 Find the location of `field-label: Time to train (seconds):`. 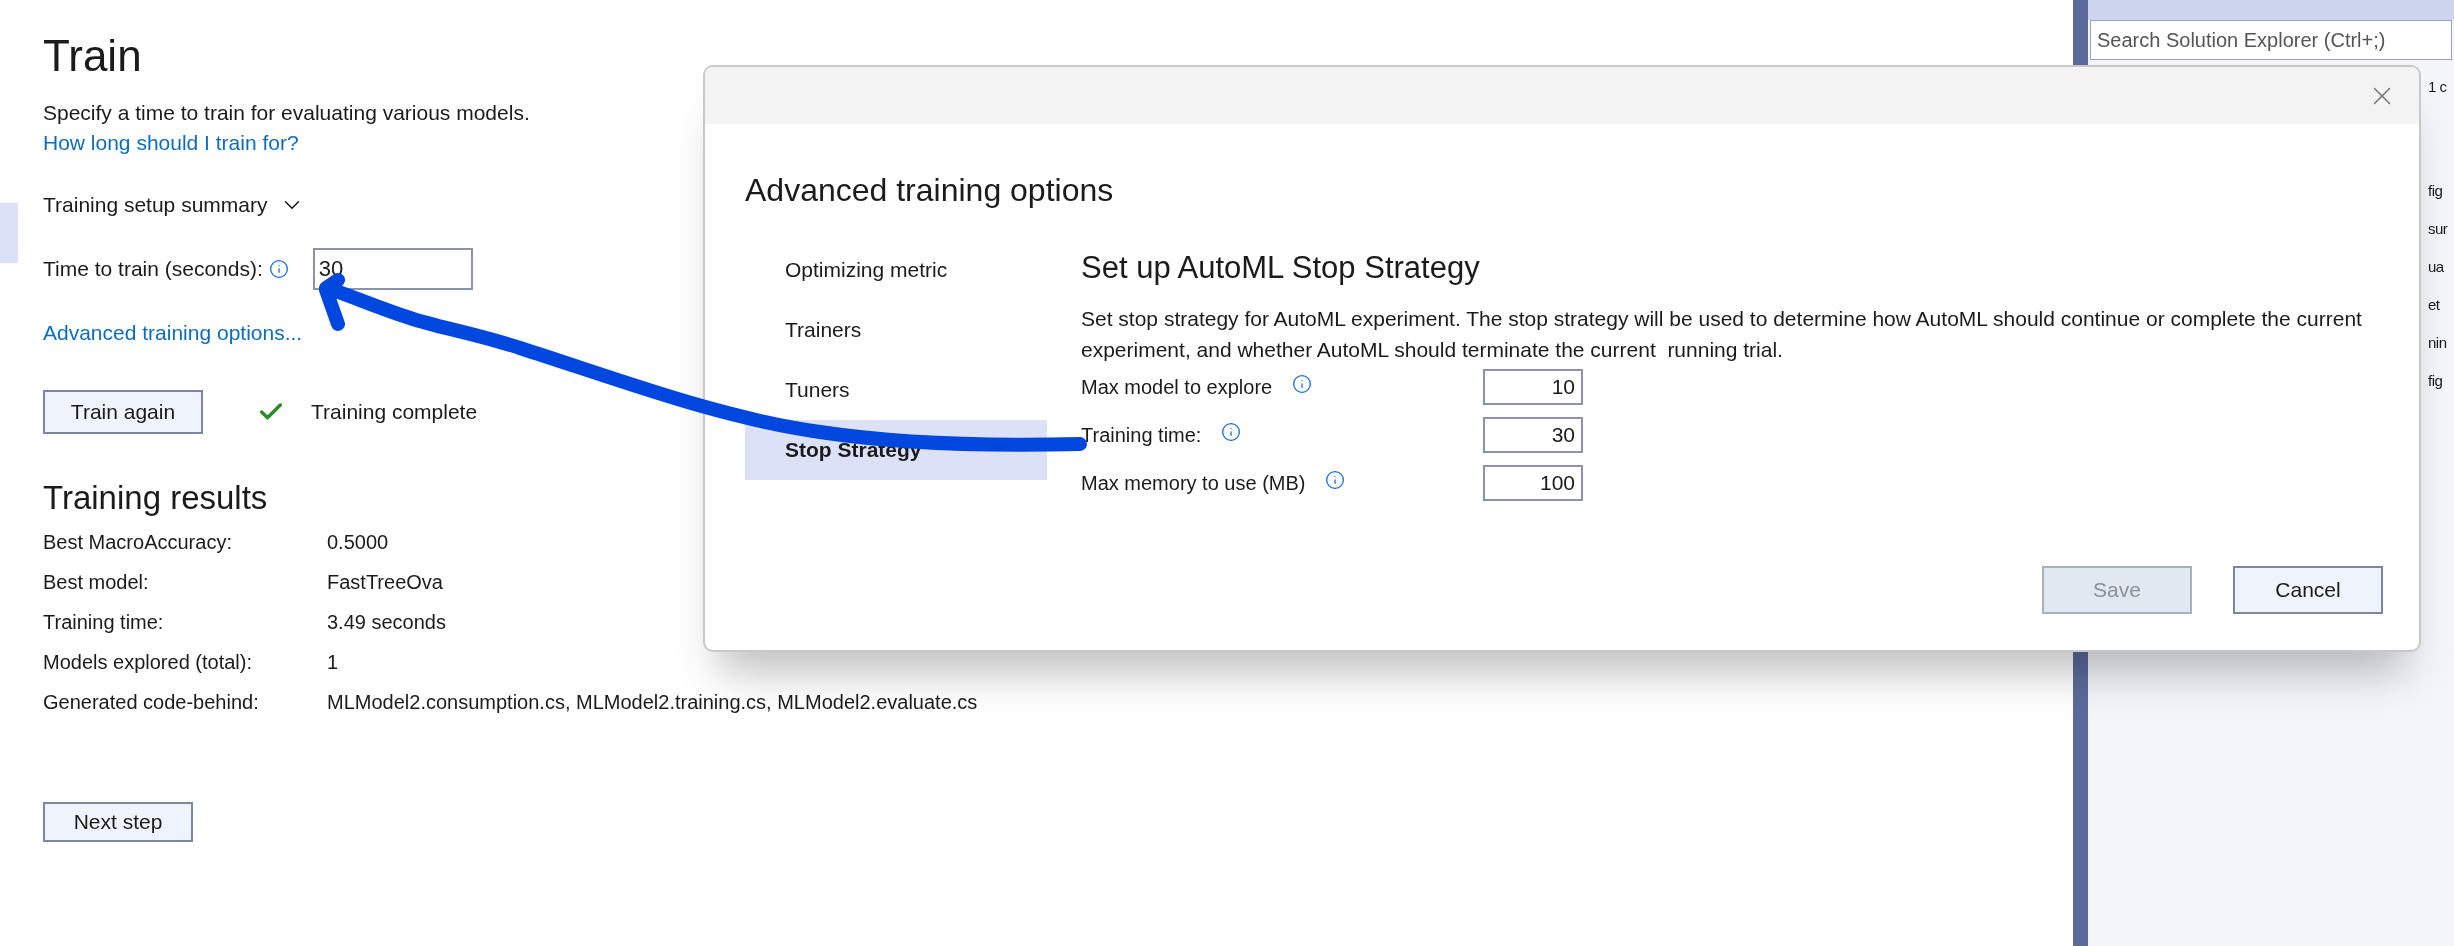

field-label: Time to train (seconds): is located at coordinates (153, 269).